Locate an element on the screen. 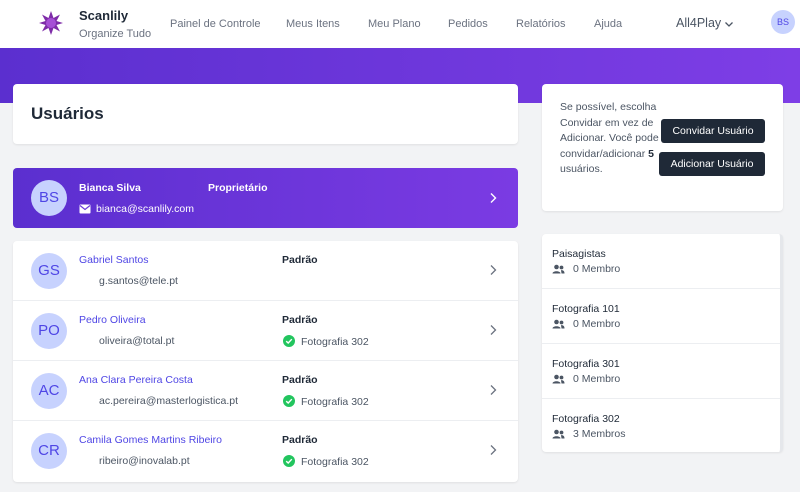  nav-meus-itens: Meus Itens is located at coordinates (313, 24).